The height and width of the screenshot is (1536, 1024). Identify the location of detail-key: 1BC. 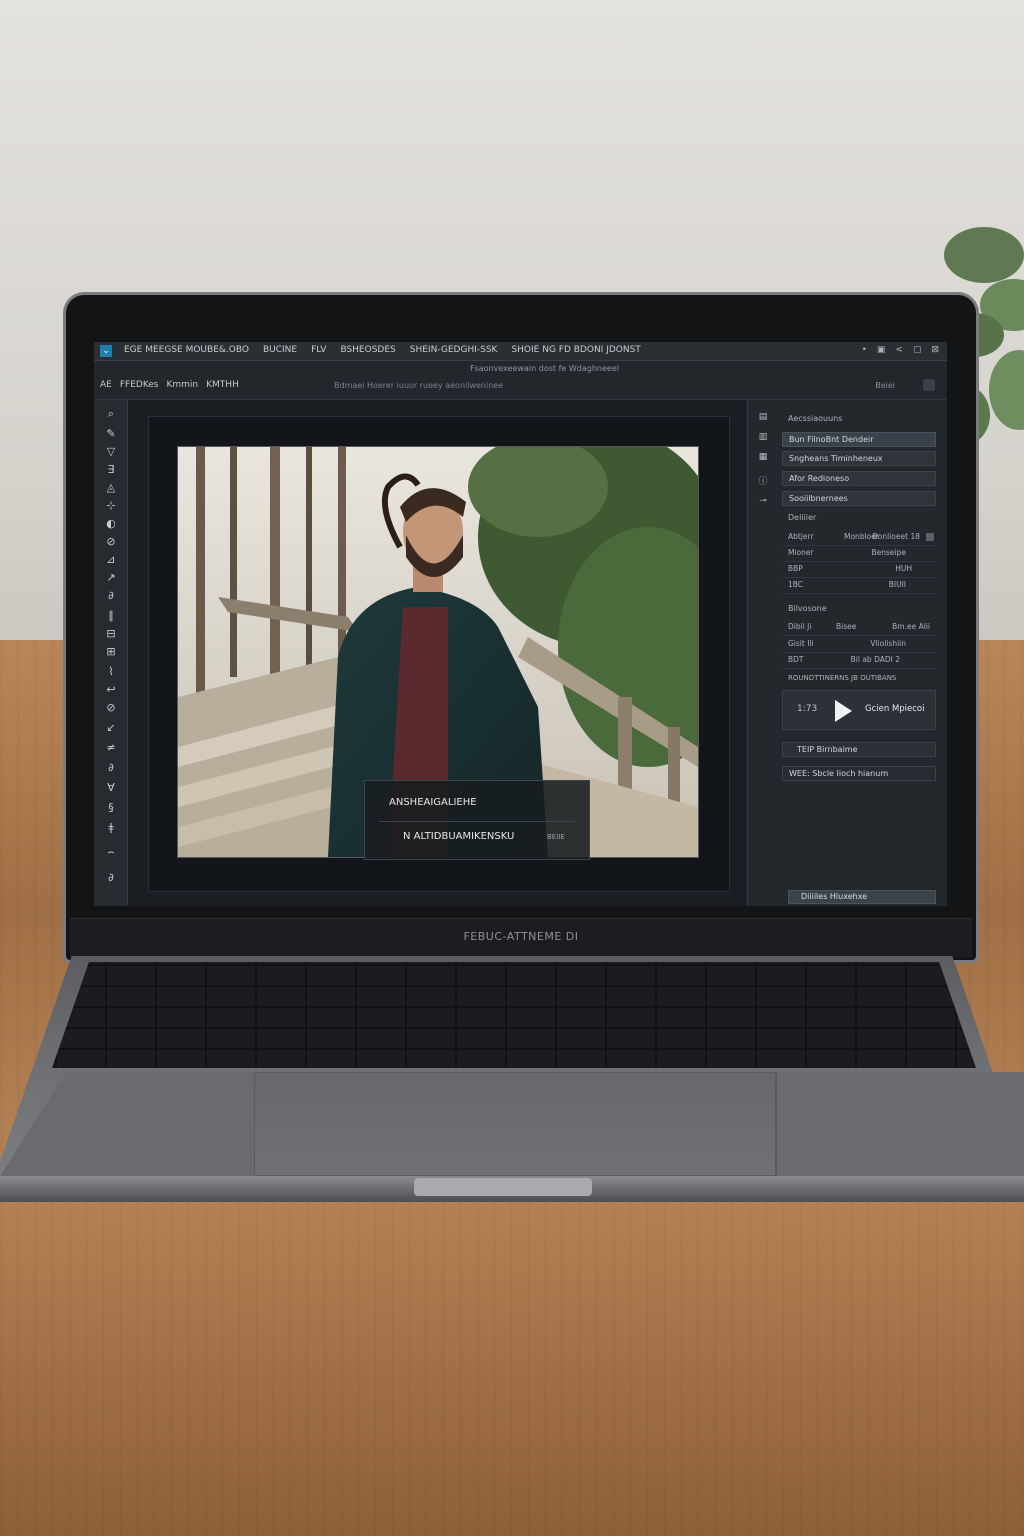
(796, 584).